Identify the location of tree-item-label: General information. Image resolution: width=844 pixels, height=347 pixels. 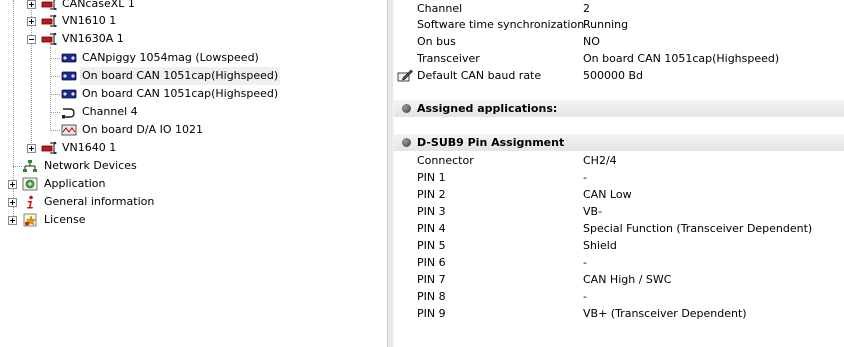
(99, 201).